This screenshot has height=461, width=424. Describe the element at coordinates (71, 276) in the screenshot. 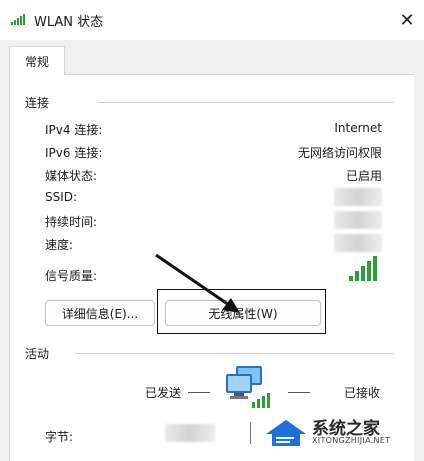

I see `signal-quality-label: 信号质量:` at that location.